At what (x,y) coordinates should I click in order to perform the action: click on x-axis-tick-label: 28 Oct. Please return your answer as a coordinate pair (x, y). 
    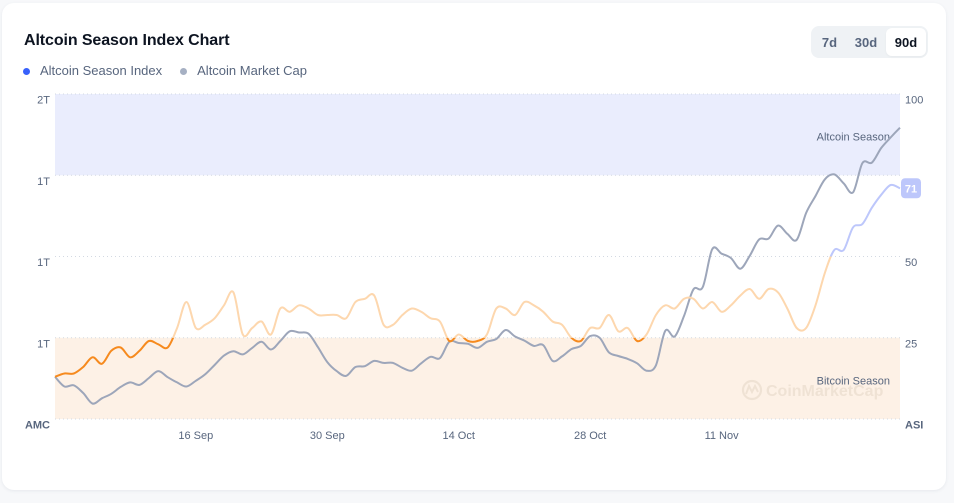
    Looking at the image, I should click on (590, 436).